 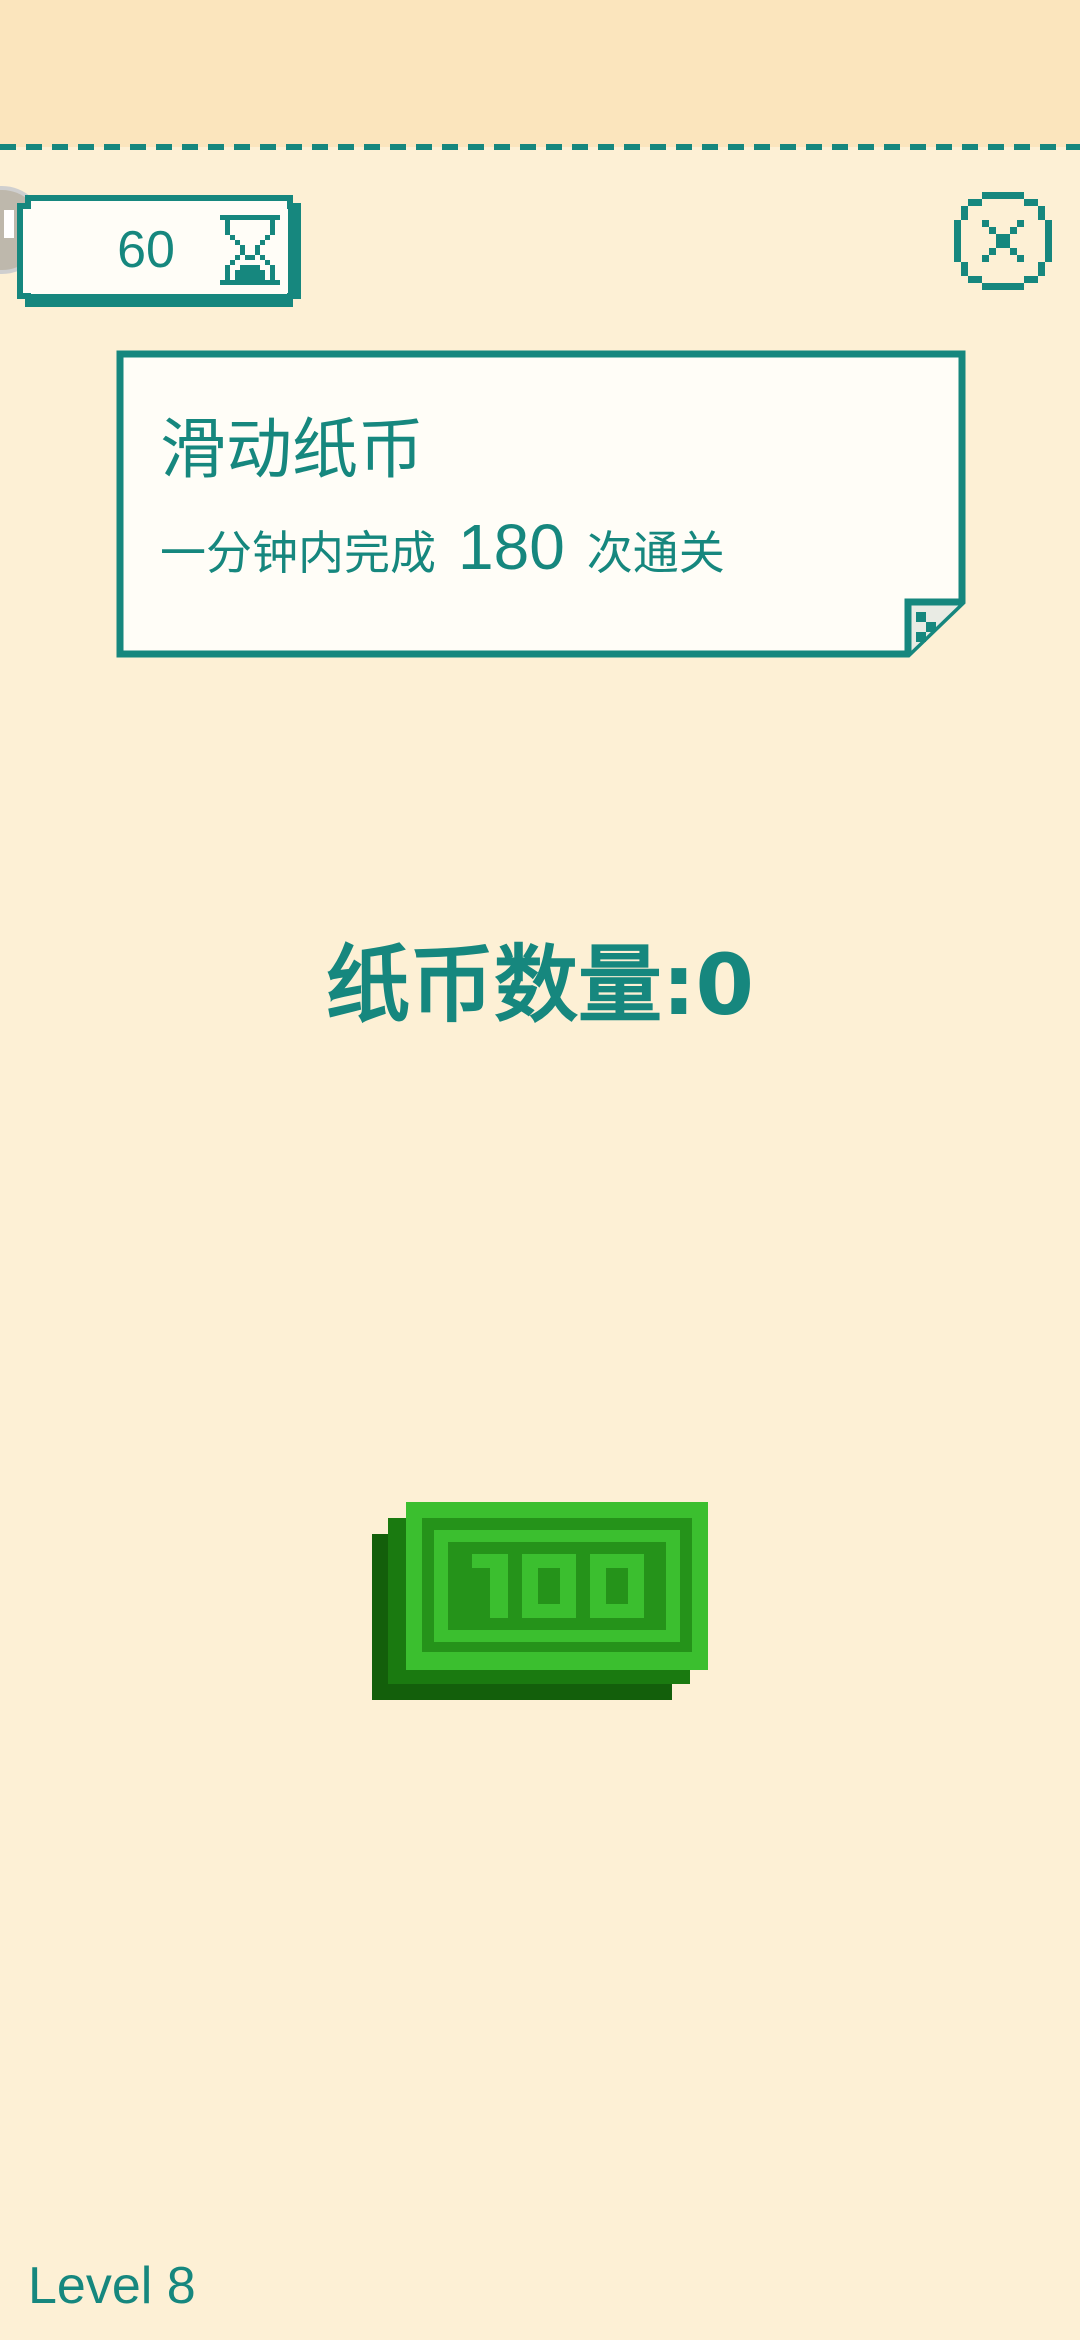 I want to click on banknote-icon, so click(x=540, y=1601).